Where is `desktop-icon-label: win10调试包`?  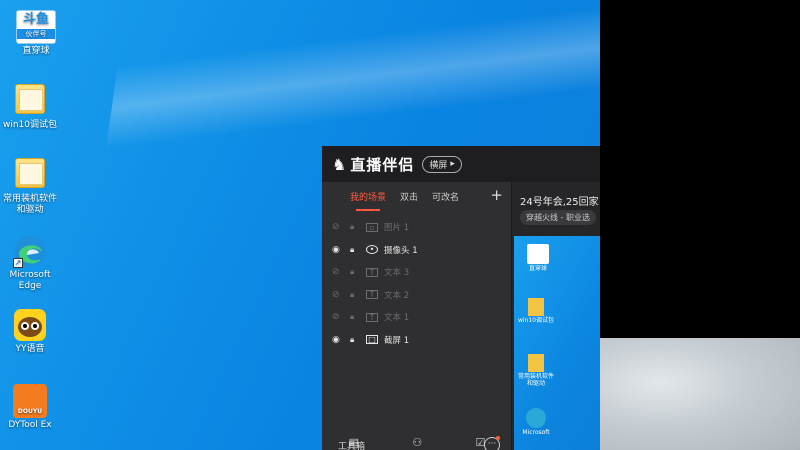
desktop-icon-label: win10调试包 is located at coordinates (30, 125).